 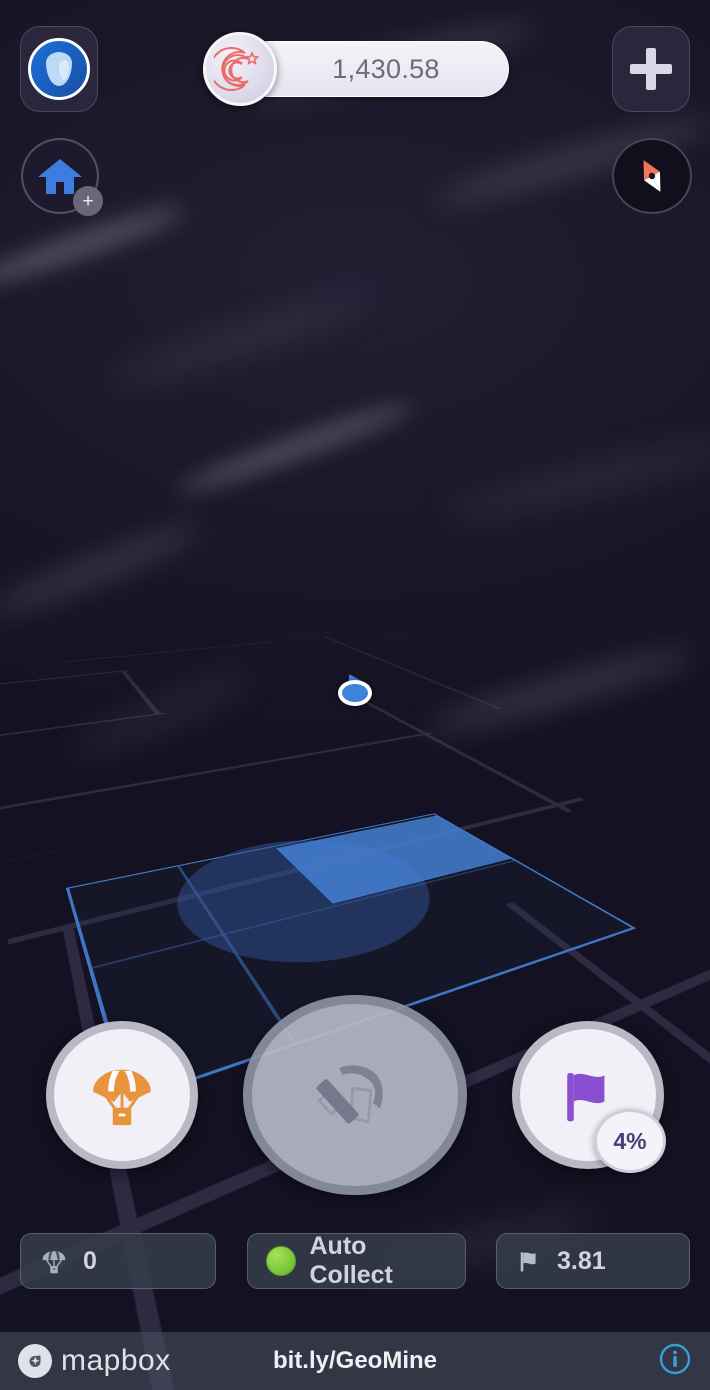 I want to click on airdrop-action-button, so click(x=122, y=1095).